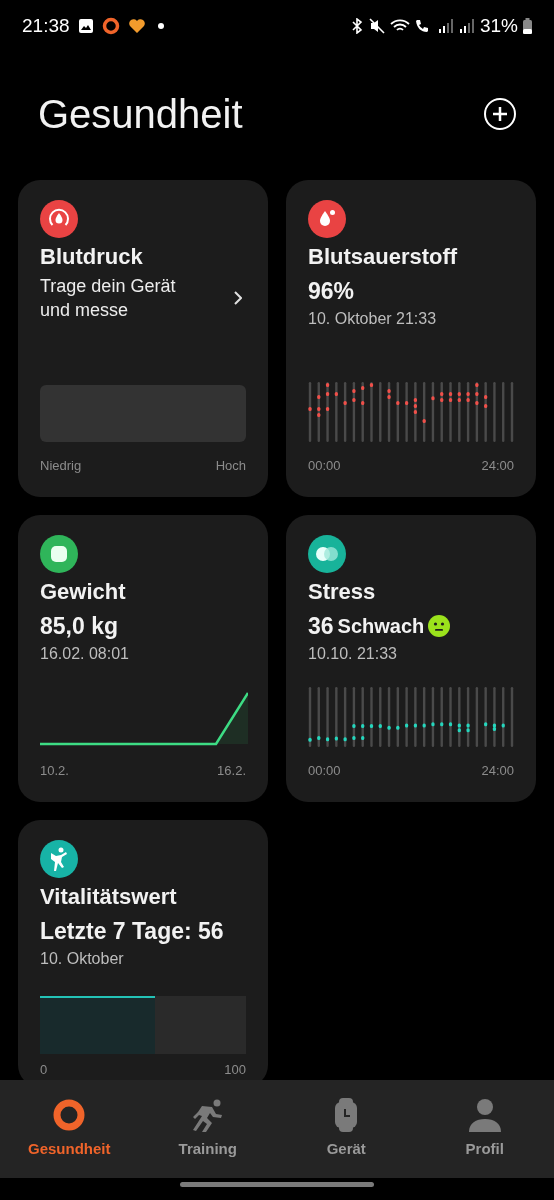 The width and height of the screenshot is (554, 1200). I want to click on nav-tab: Gerät, so click(346, 1129).